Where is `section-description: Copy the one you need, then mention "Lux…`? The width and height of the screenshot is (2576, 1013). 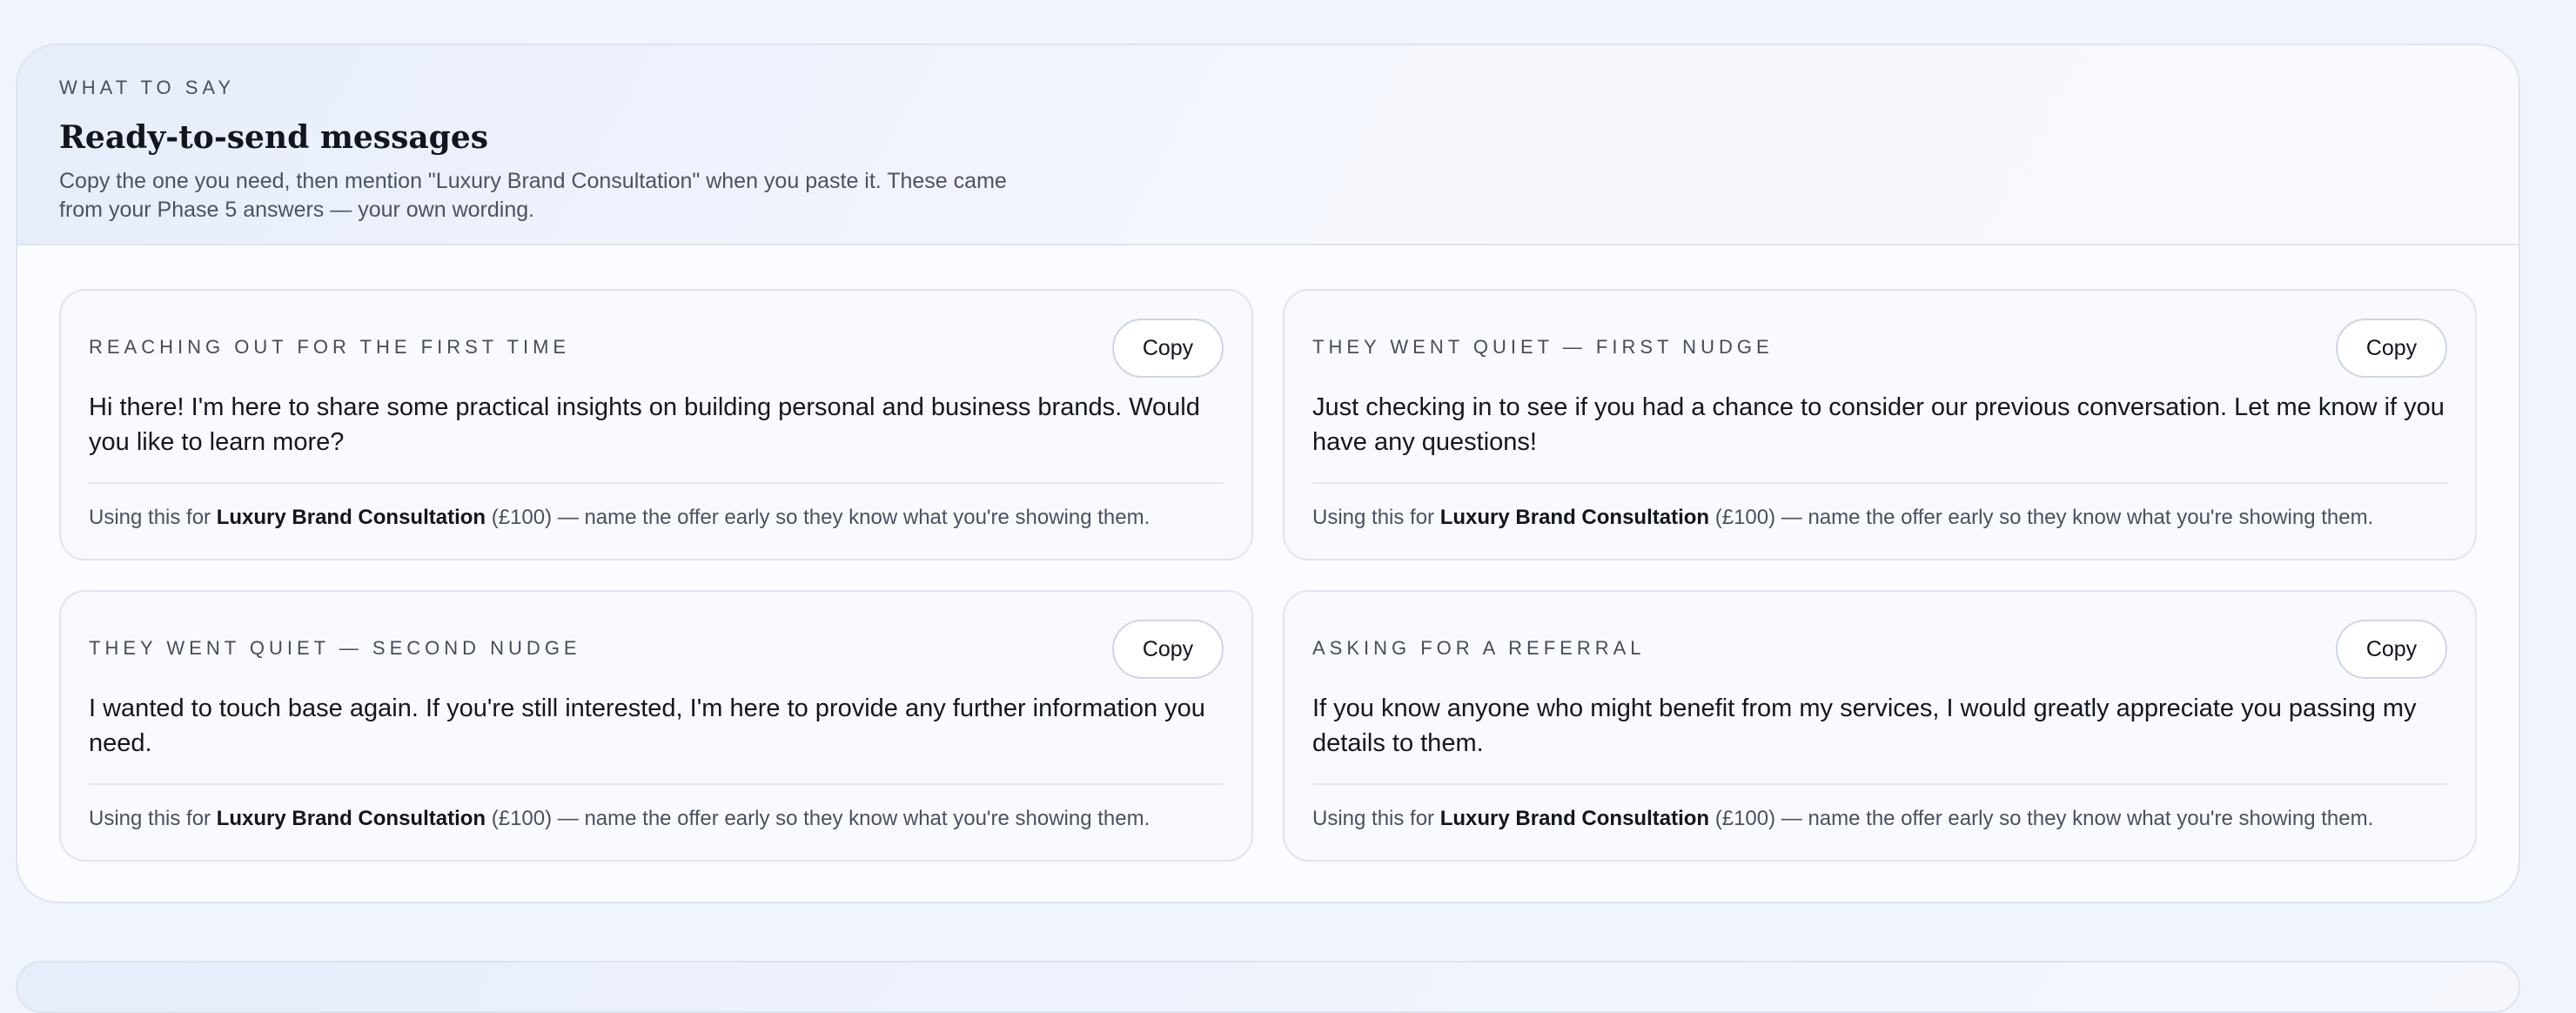
section-description: Copy the one you need, then mention "Lux… is located at coordinates (533, 195).